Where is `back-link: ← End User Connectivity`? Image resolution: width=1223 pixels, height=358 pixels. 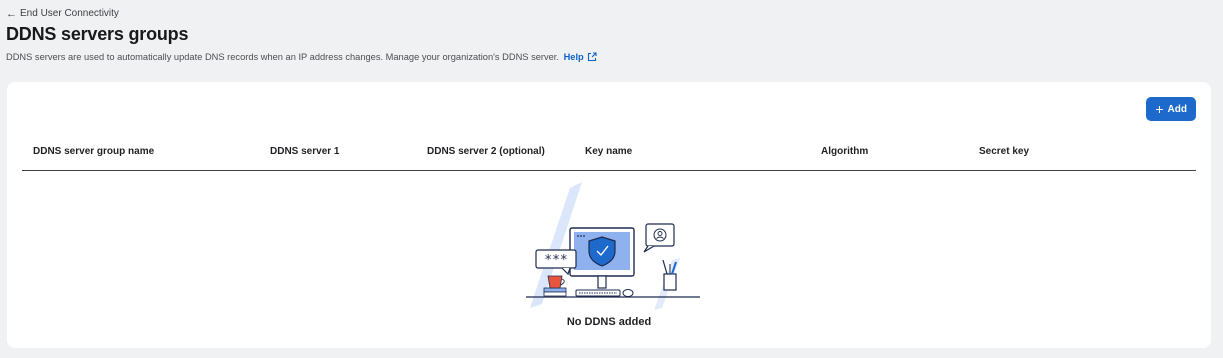 back-link: ← End User Connectivity is located at coordinates (62, 13).